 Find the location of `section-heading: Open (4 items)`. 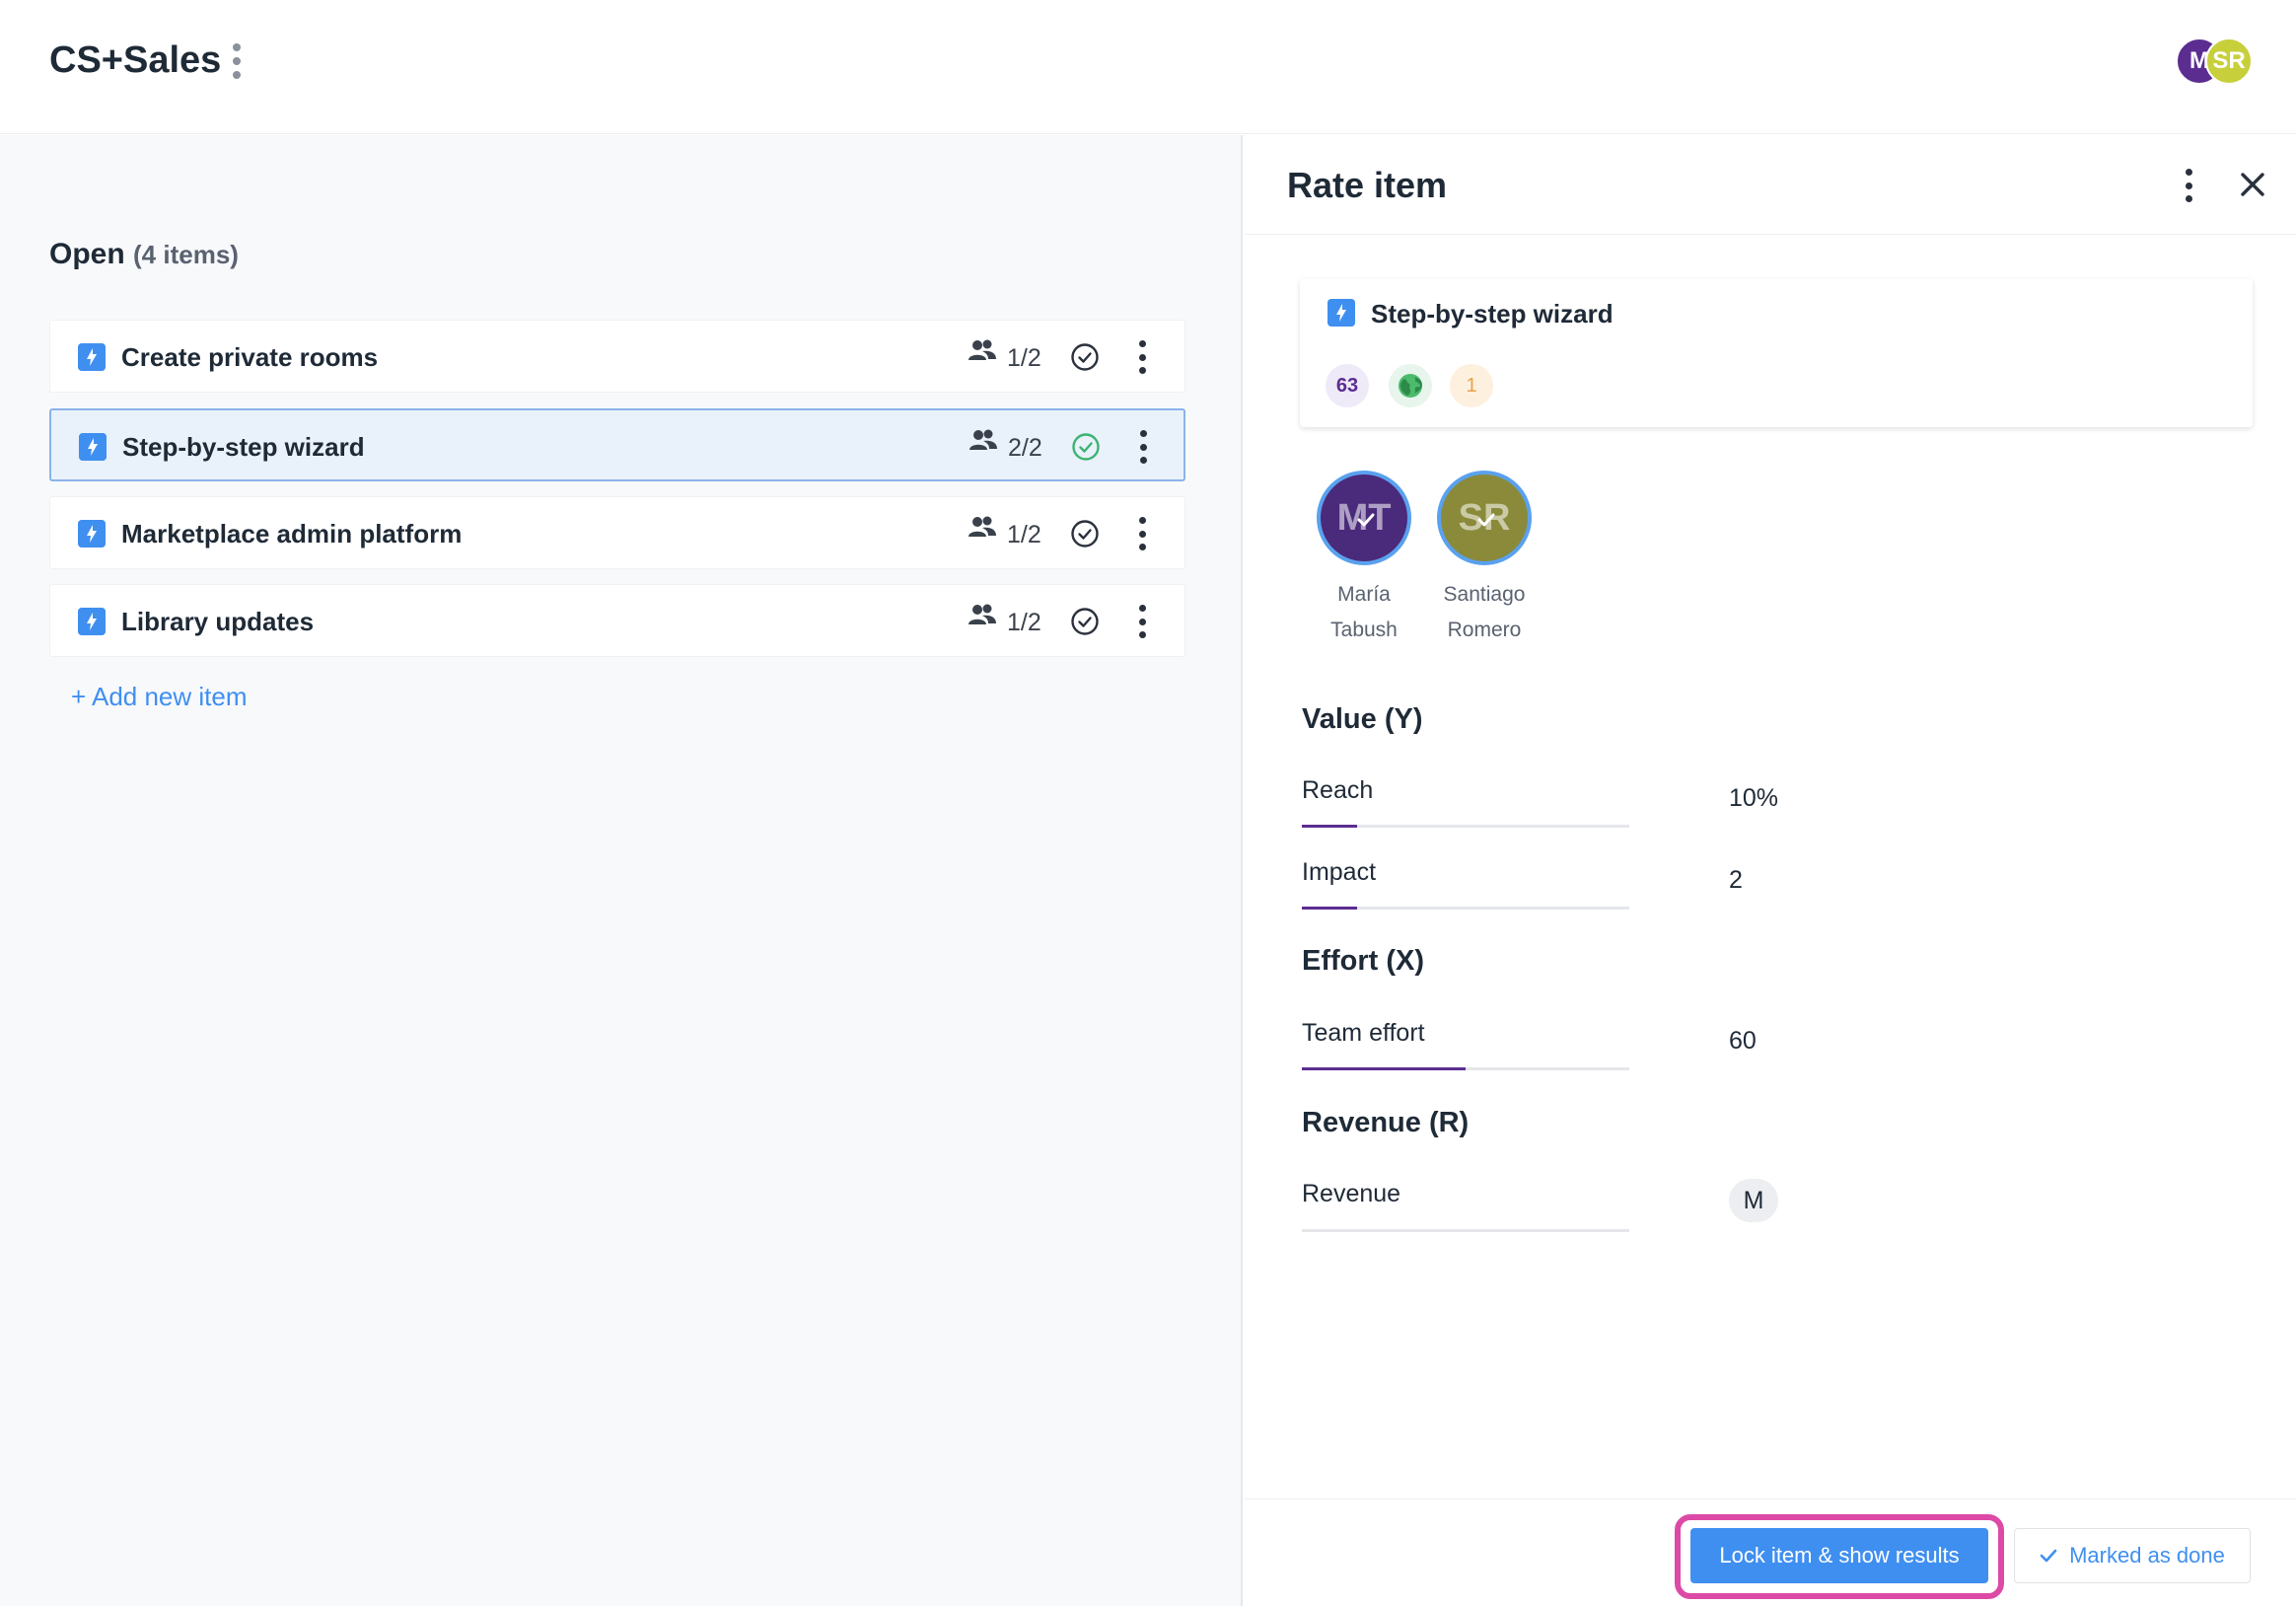

section-heading: Open (4 items) is located at coordinates (144, 255).